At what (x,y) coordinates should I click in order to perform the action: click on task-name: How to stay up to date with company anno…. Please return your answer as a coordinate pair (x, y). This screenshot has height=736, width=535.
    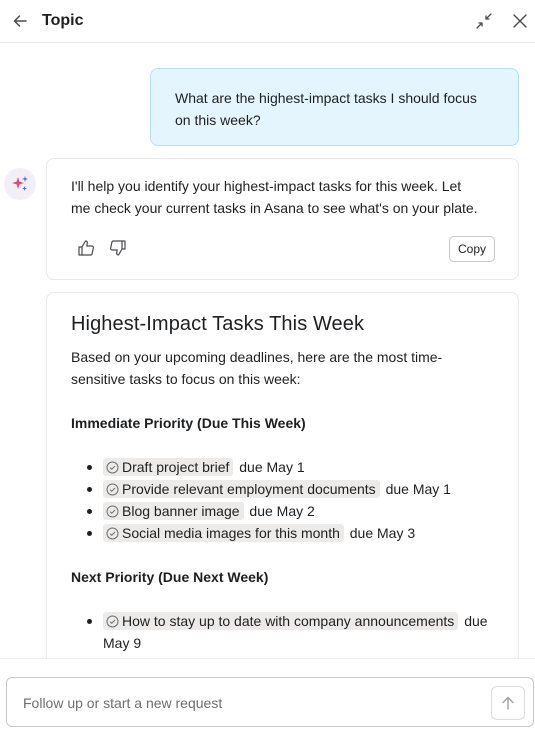
    Looking at the image, I should click on (288, 621).